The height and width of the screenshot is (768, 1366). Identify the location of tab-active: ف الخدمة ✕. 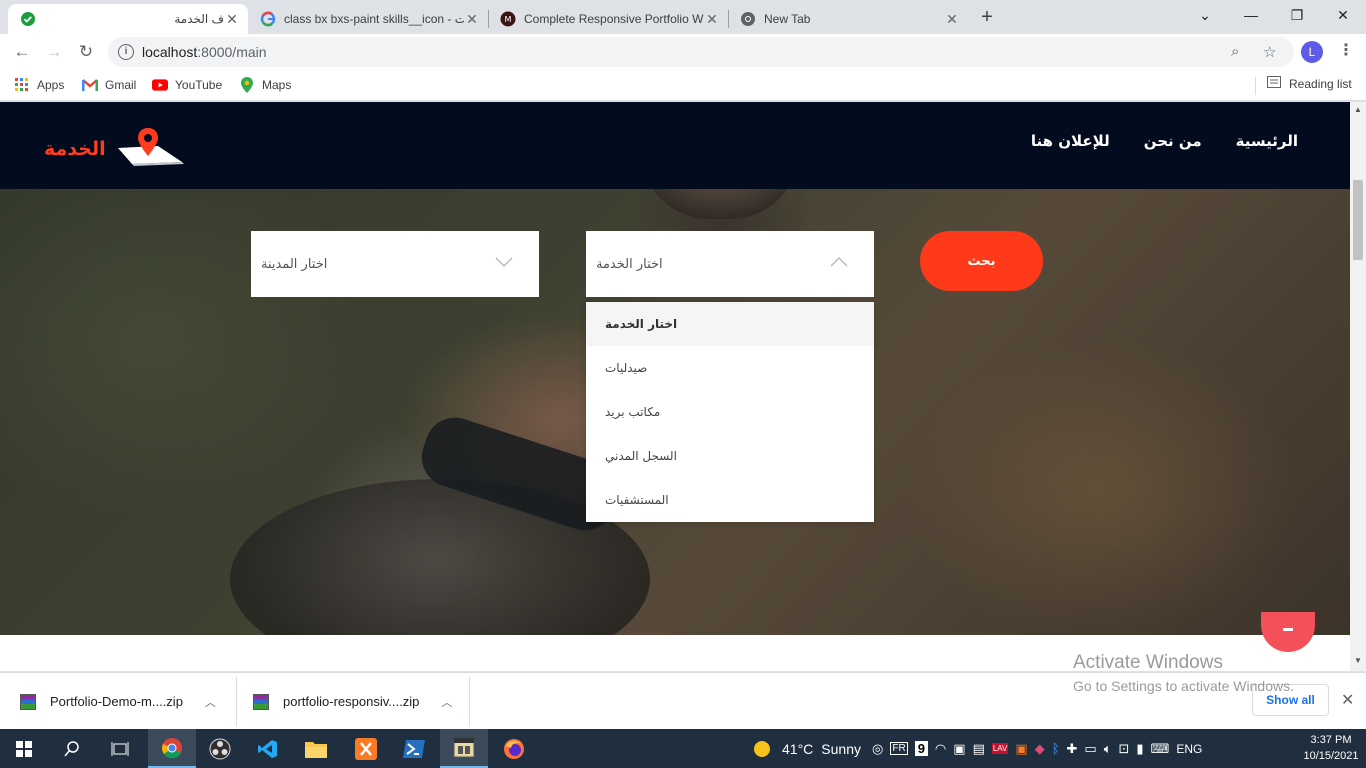
(128, 19).